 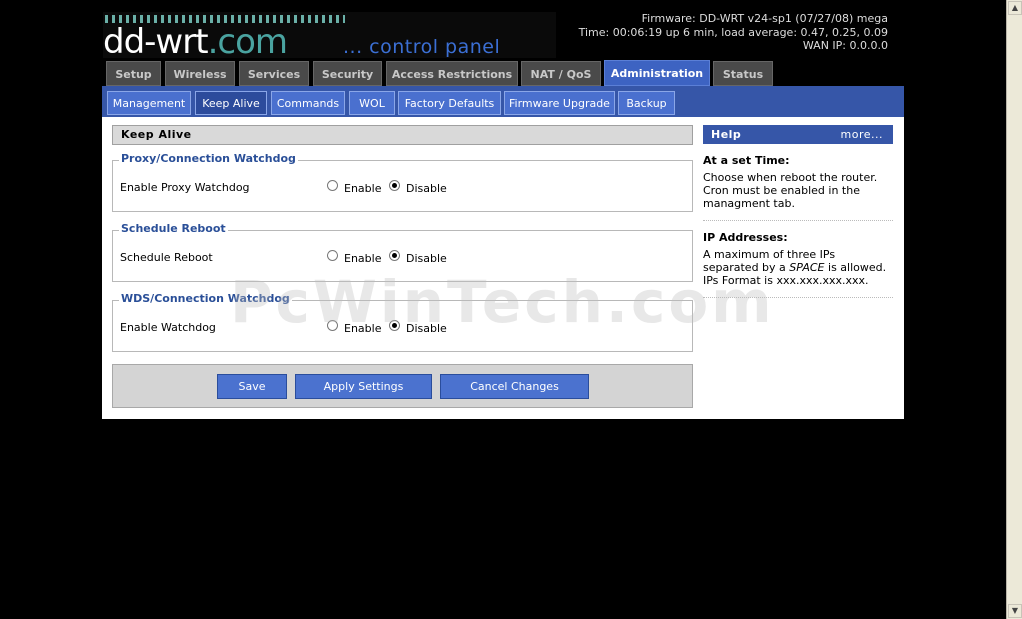 I want to click on cancel-changes-button: Cancel Changes, so click(x=514, y=386).